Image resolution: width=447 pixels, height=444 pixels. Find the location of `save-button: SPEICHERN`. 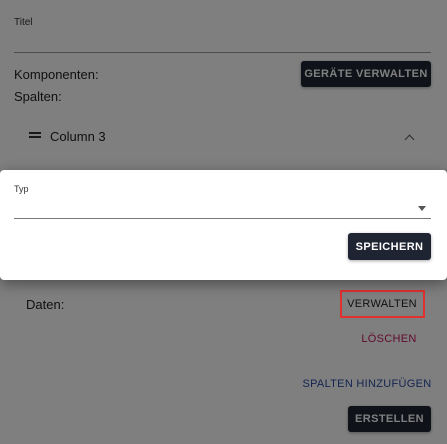

save-button: SPEICHERN is located at coordinates (389, 246).